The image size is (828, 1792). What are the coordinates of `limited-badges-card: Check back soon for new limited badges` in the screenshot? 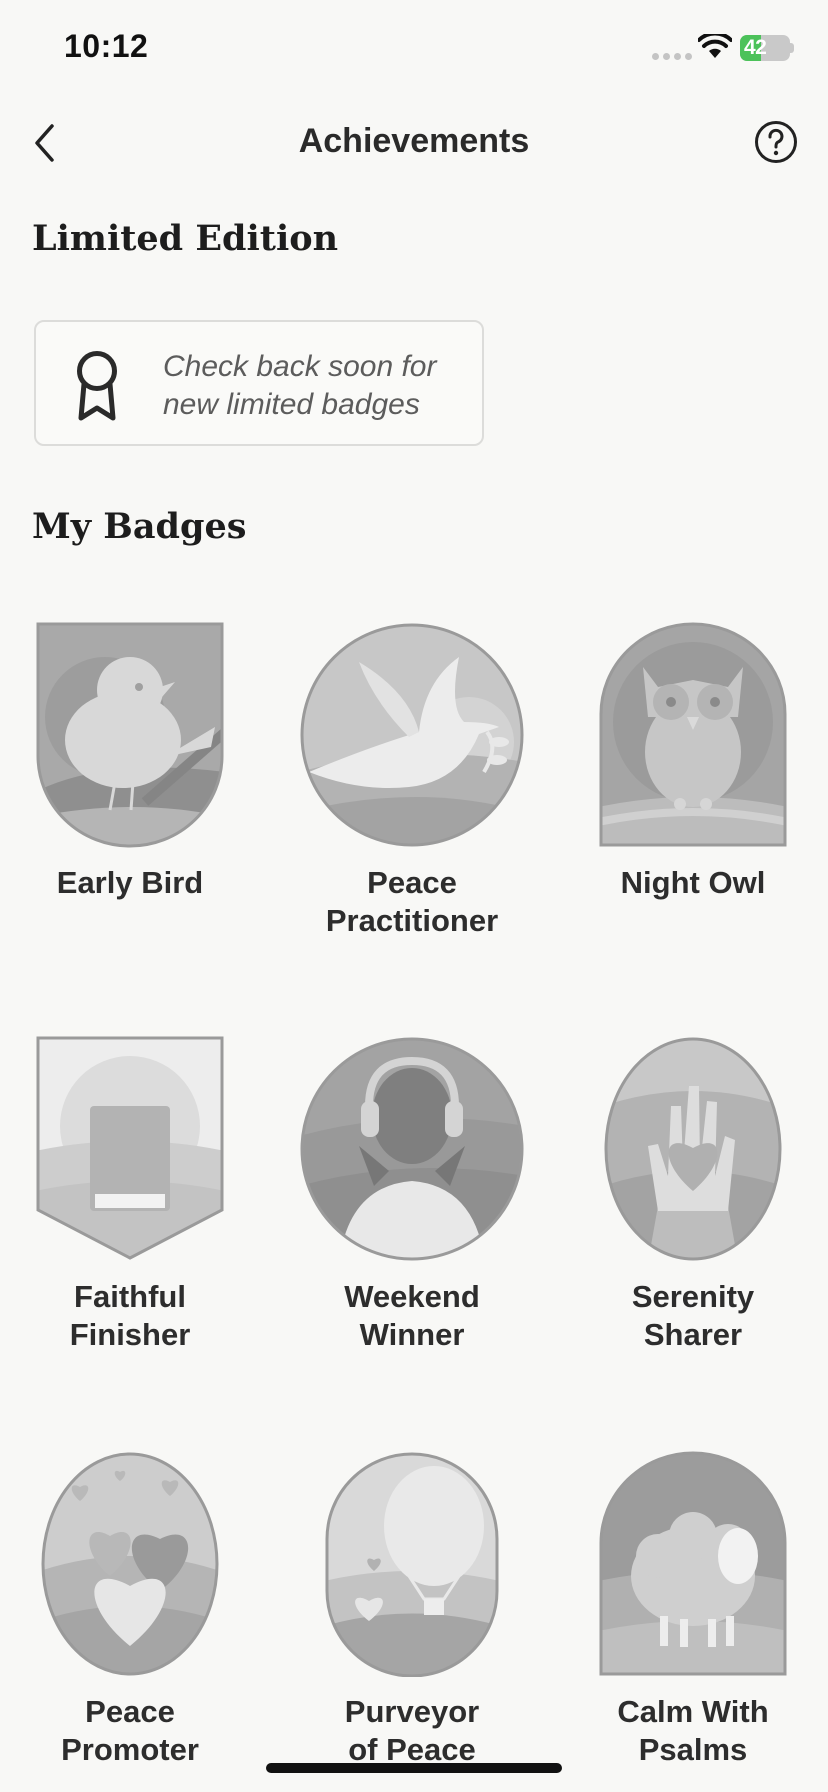 It's located at (259, 383).